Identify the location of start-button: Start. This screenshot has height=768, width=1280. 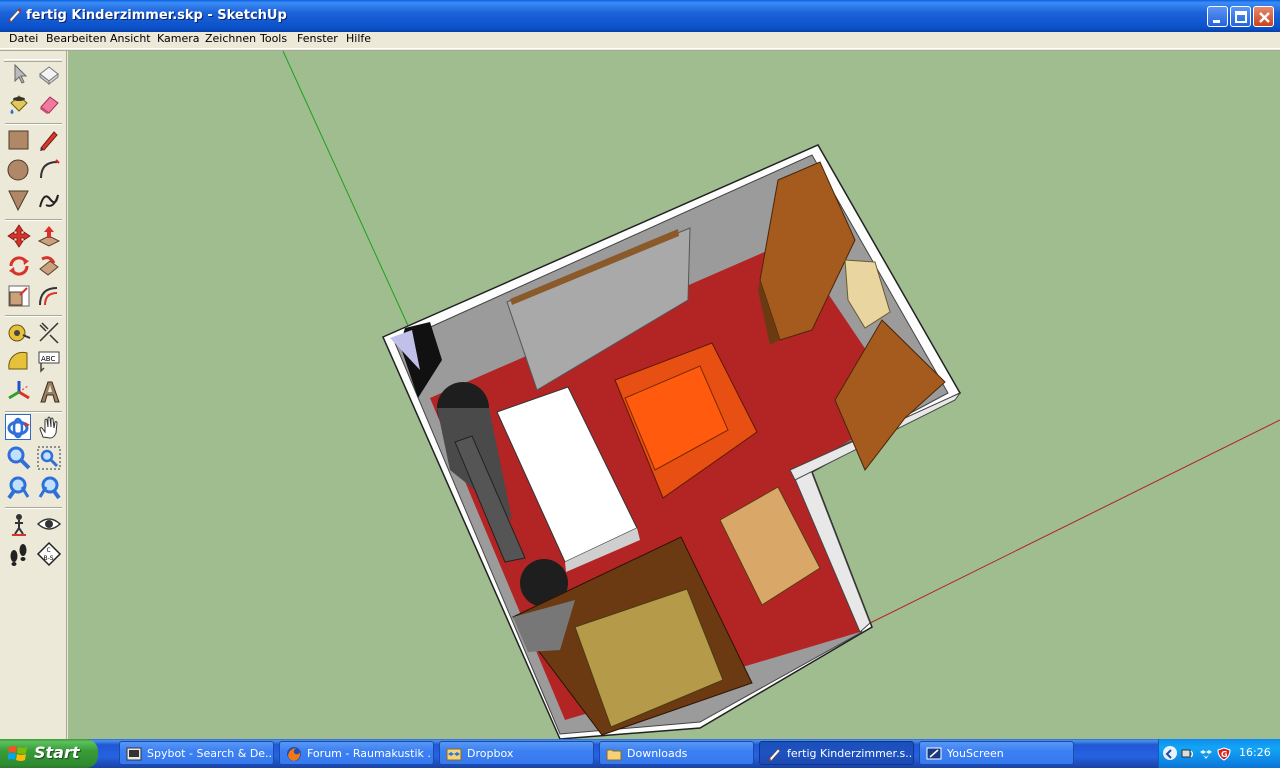
(49, 753).